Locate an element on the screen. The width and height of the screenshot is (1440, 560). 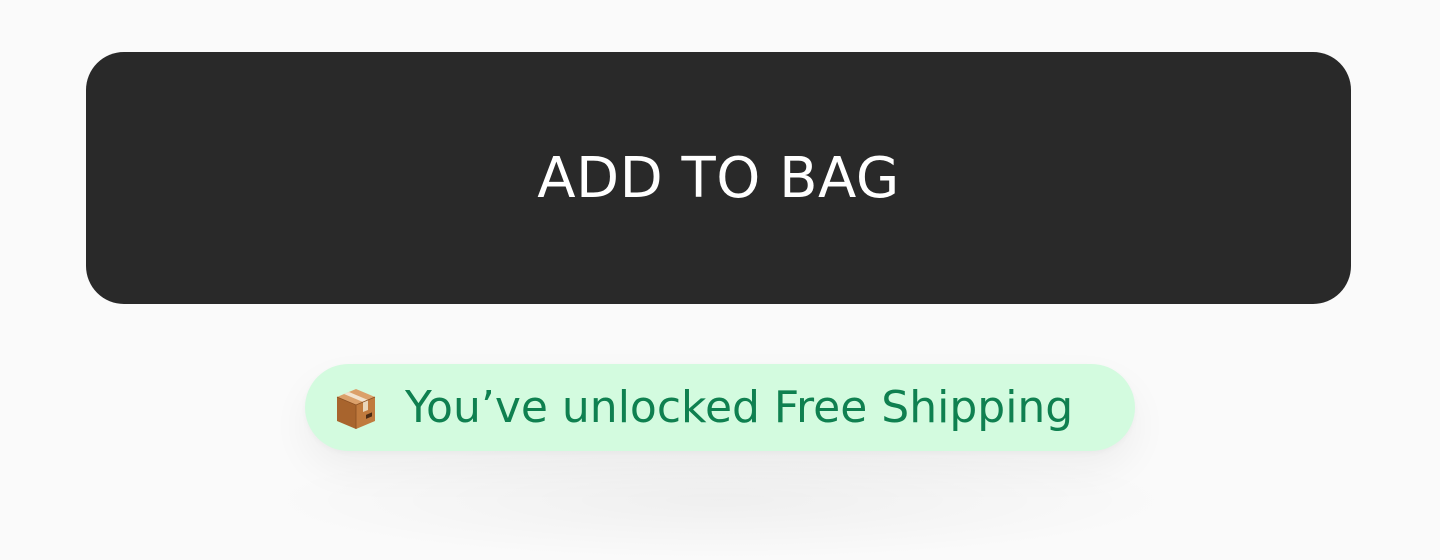
notice-shadow-glow is located at coordinates (720, 500).